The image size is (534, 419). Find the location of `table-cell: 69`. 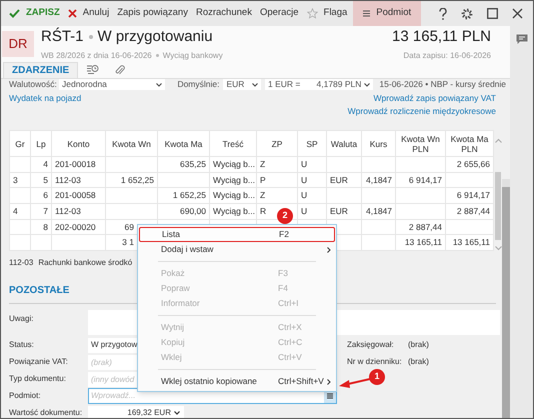

table-cell: 69 is located at coordinates (129, 227).